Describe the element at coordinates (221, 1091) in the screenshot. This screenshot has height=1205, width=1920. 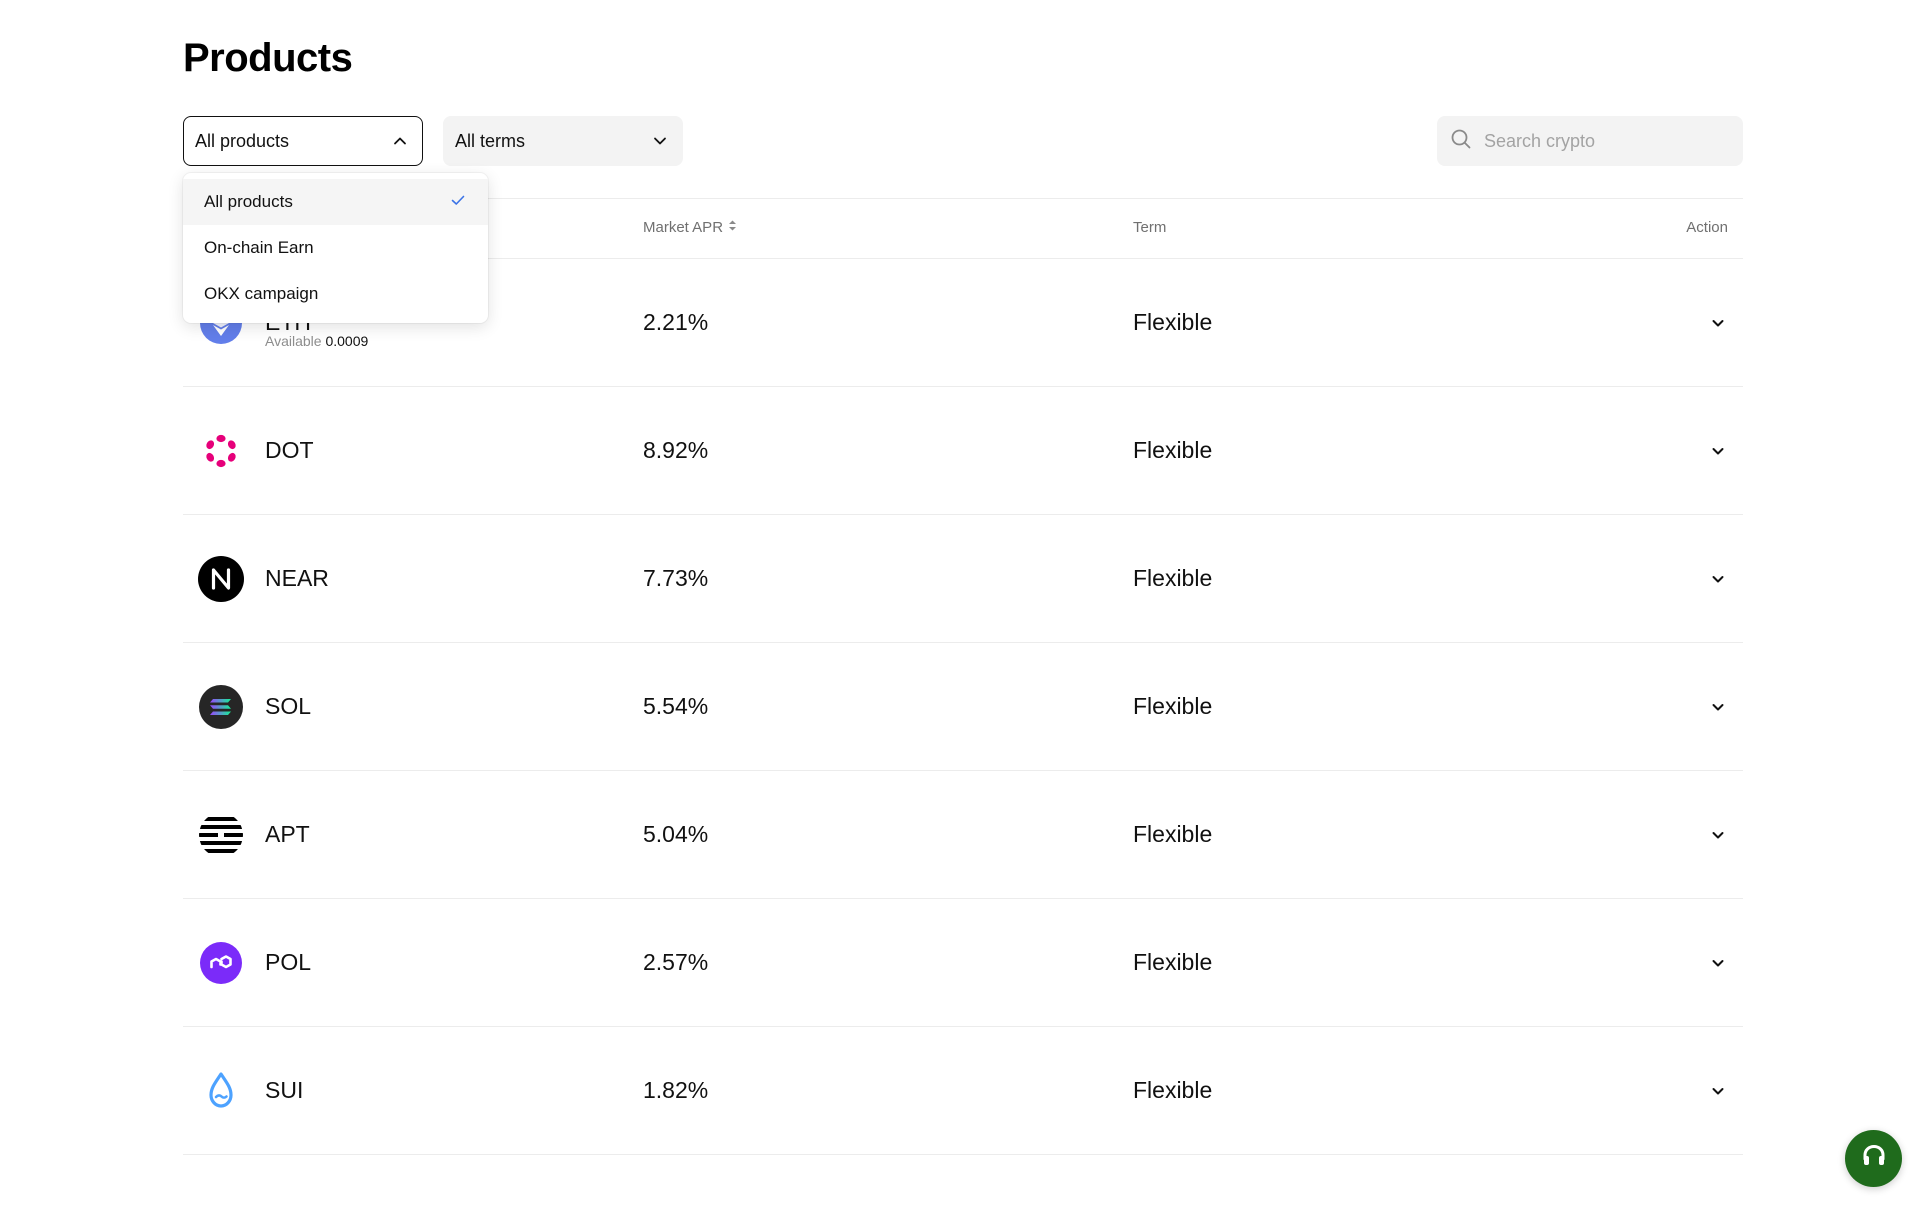
I see `sui-icon` at that location.